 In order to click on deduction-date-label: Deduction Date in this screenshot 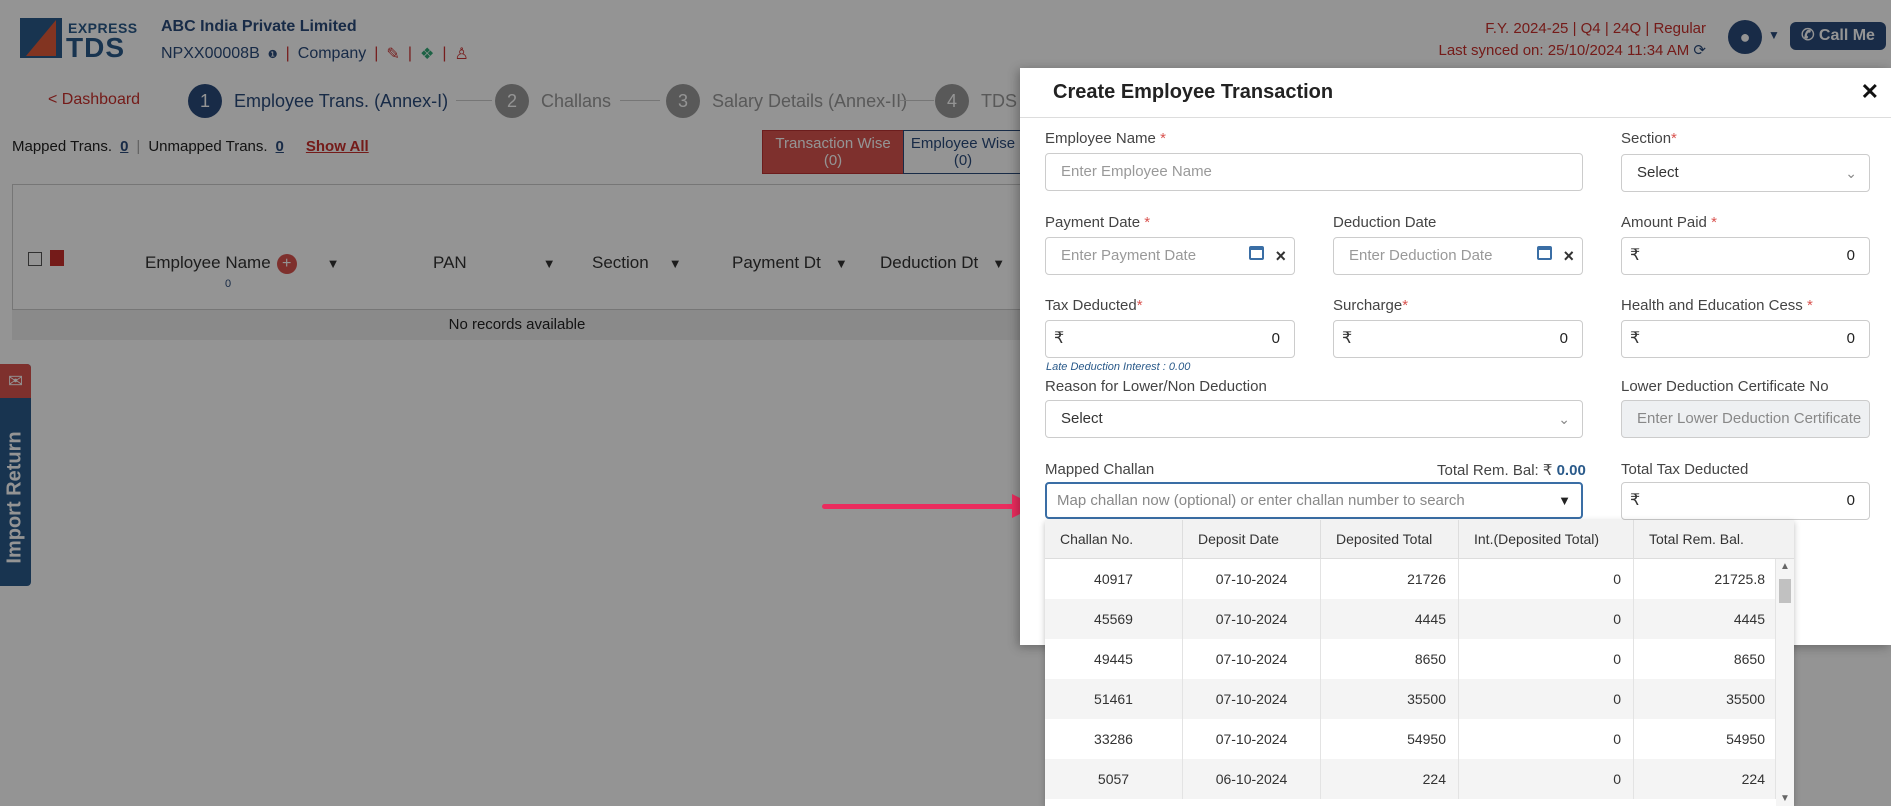, I will do `click(1385, 222)`.